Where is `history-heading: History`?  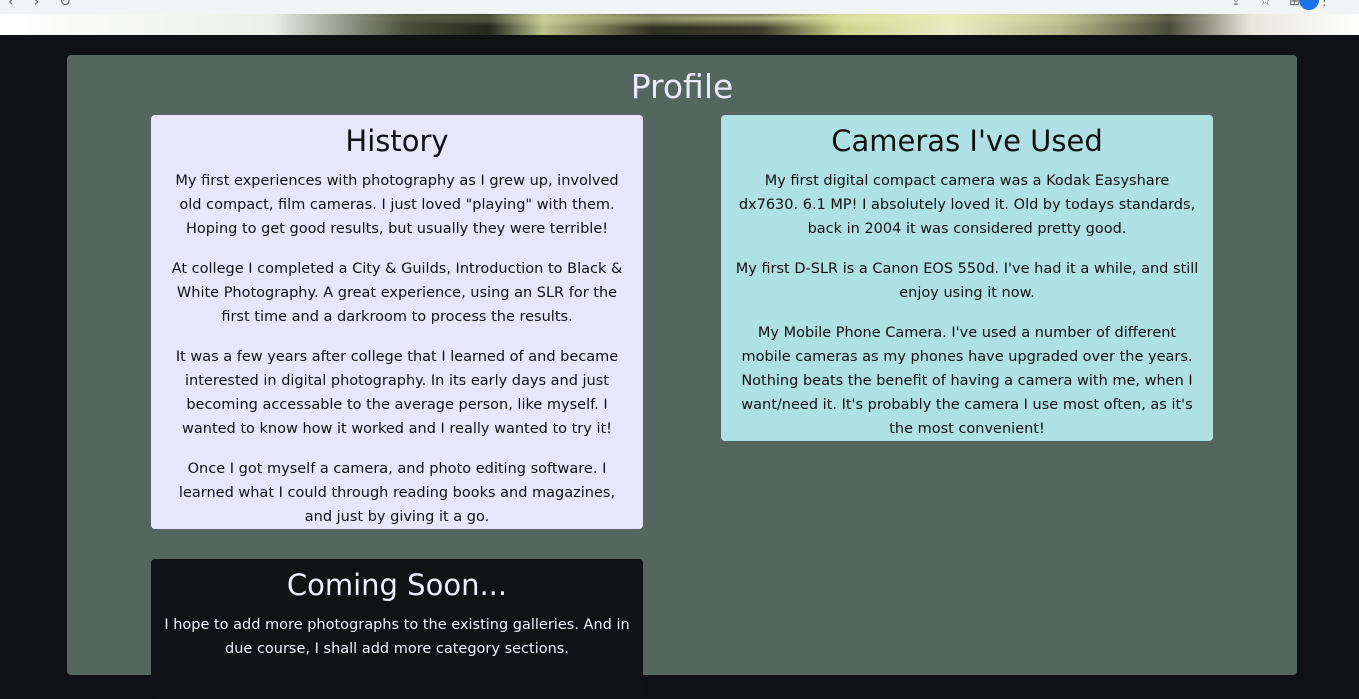
history-heading: History is located at coordinates (397, 141).